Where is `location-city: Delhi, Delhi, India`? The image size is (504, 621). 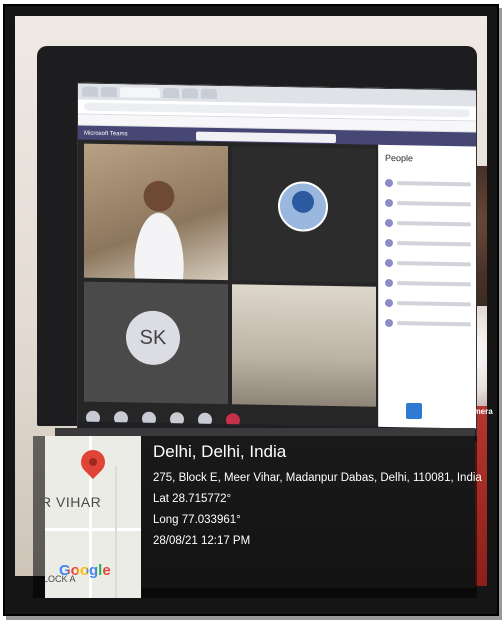 location-city: Delhi, Delhi, India is located at coordinates (220, 451).